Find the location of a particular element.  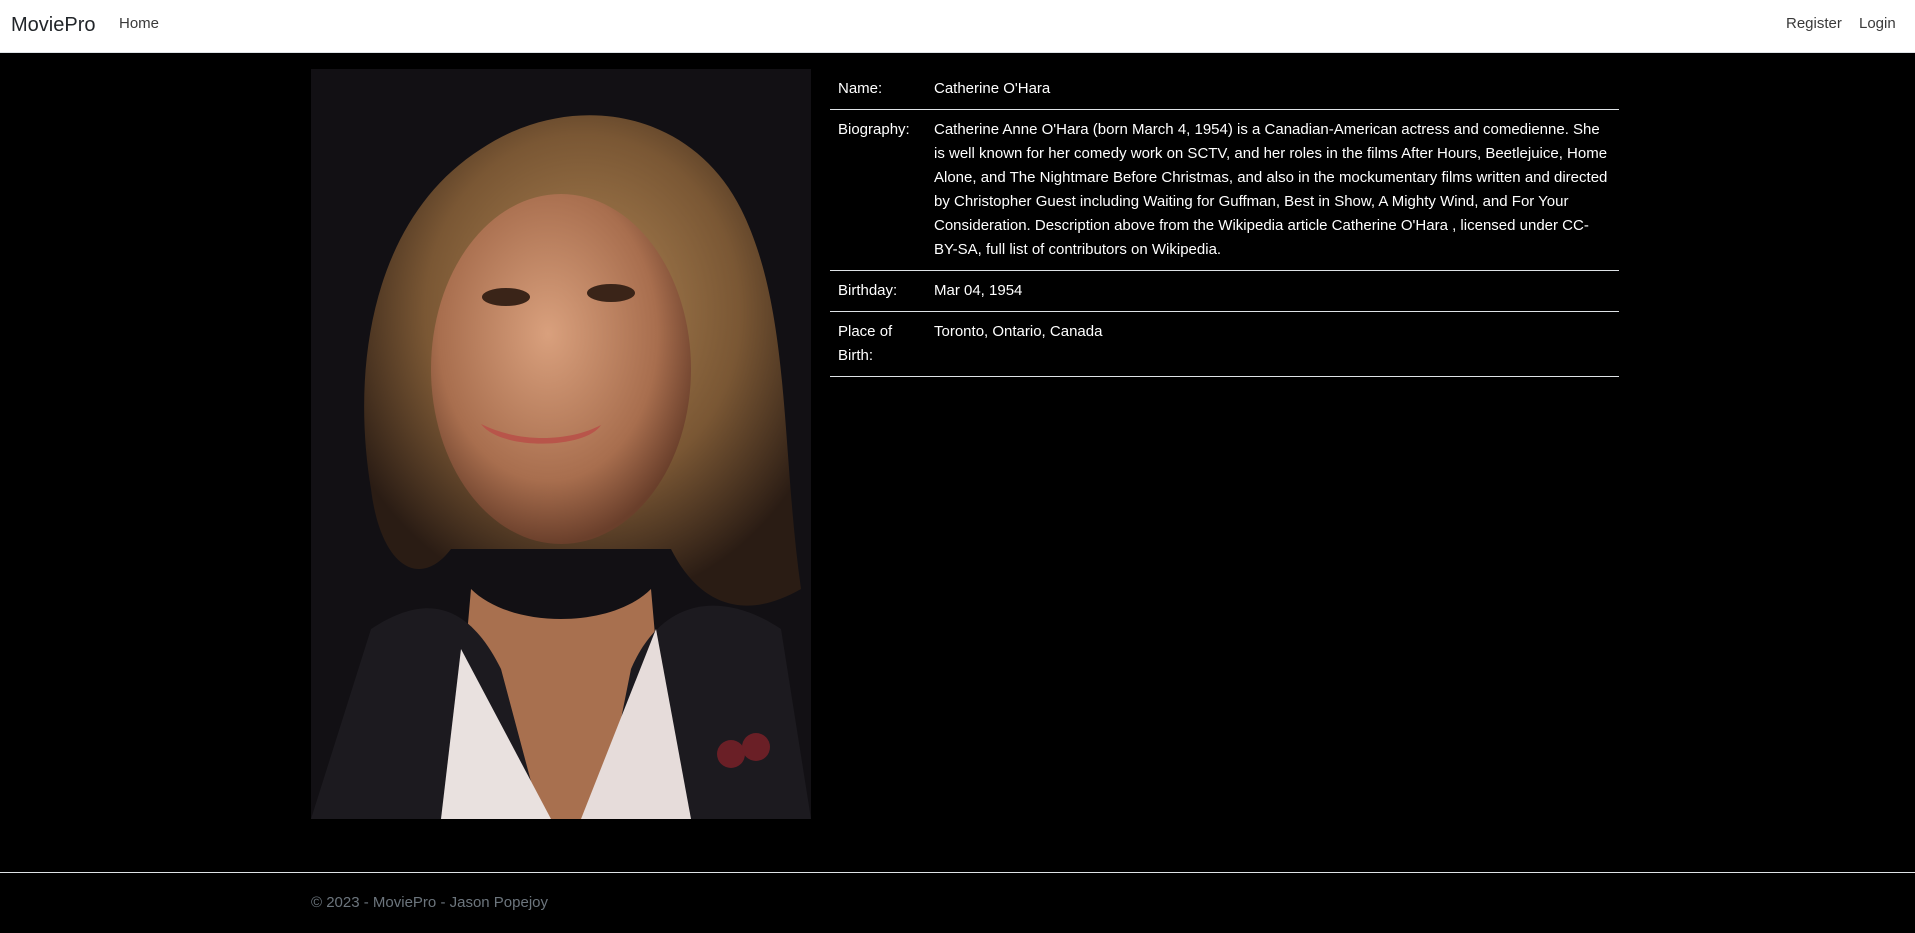

detail-label: Birthday: is located at coordinates (878, 291).